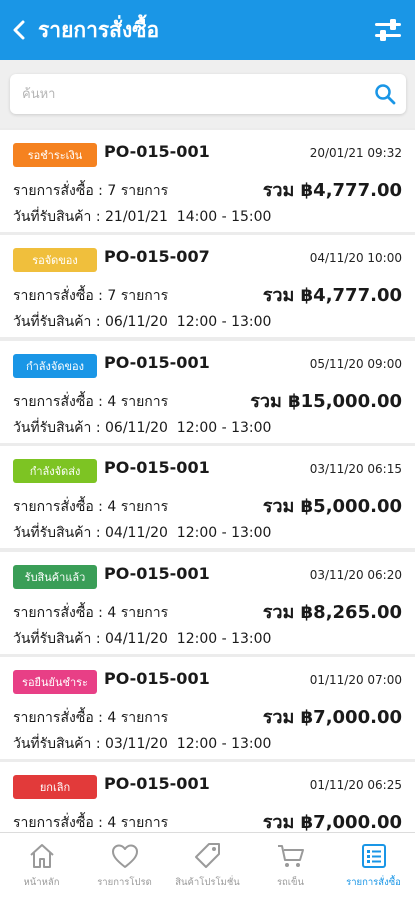 This screenshot has width=415, height=900. I want to click on status-badge: รอจัดของ, so click(55, 260).